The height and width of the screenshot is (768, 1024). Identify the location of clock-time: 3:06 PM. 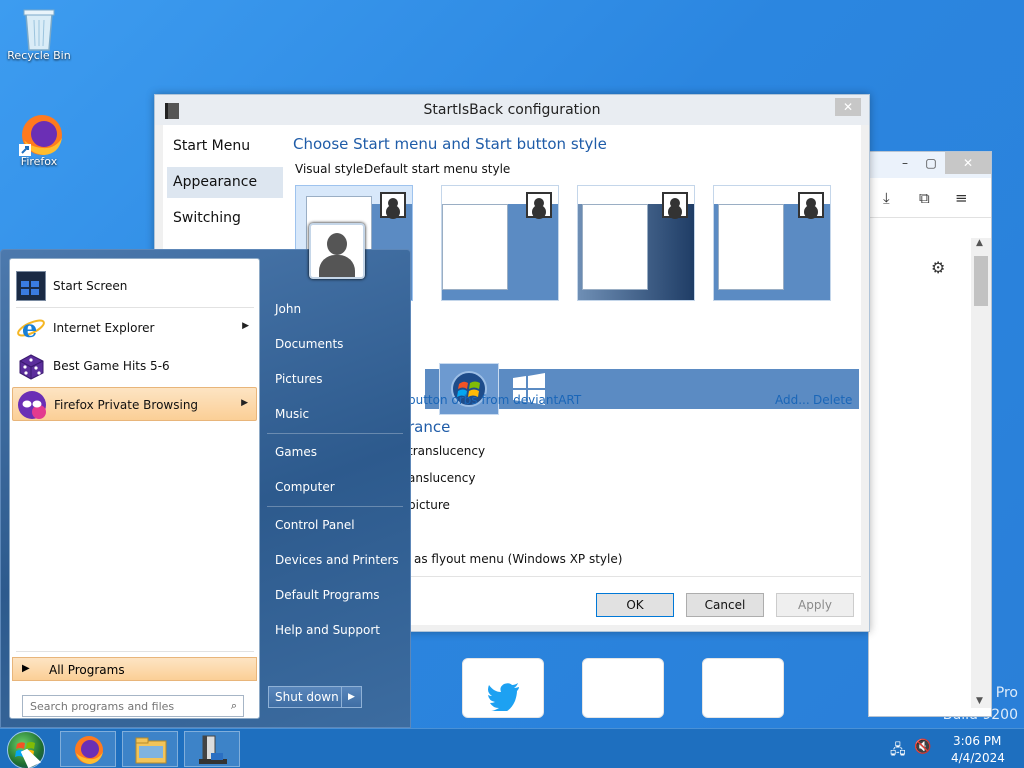
(977, 741).